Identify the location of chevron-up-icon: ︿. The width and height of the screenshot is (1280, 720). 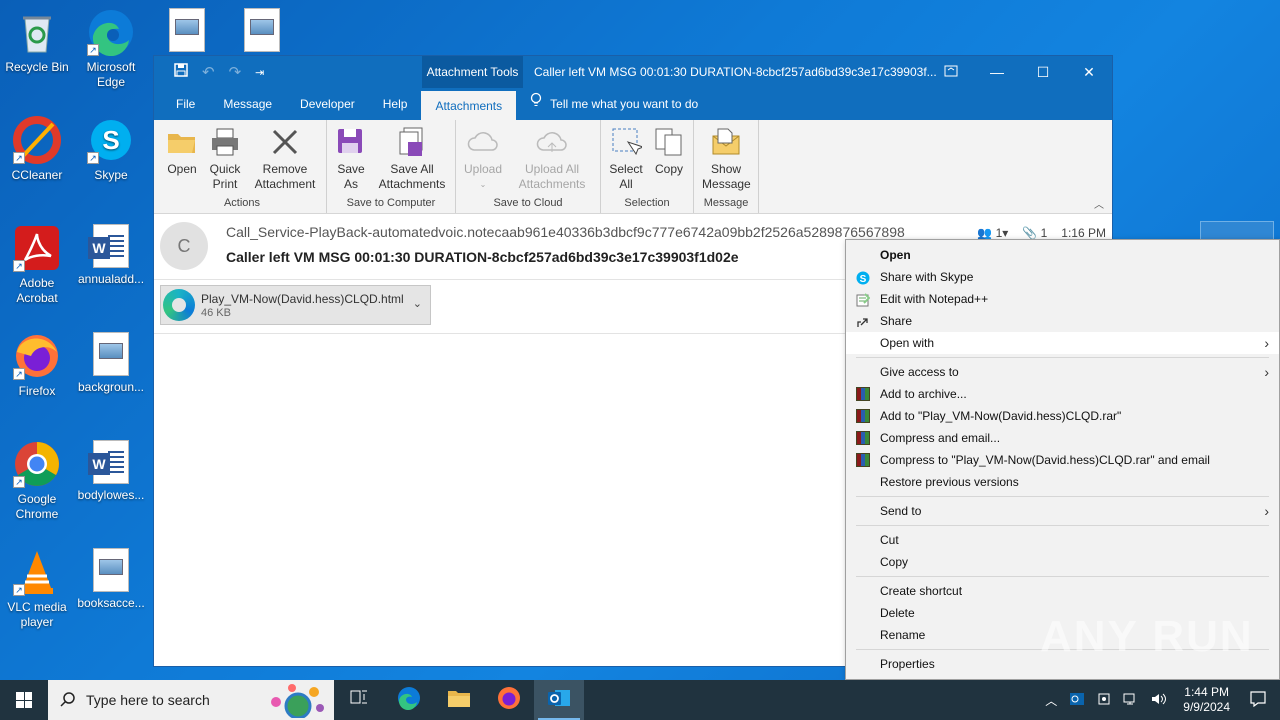
(1051, 700).